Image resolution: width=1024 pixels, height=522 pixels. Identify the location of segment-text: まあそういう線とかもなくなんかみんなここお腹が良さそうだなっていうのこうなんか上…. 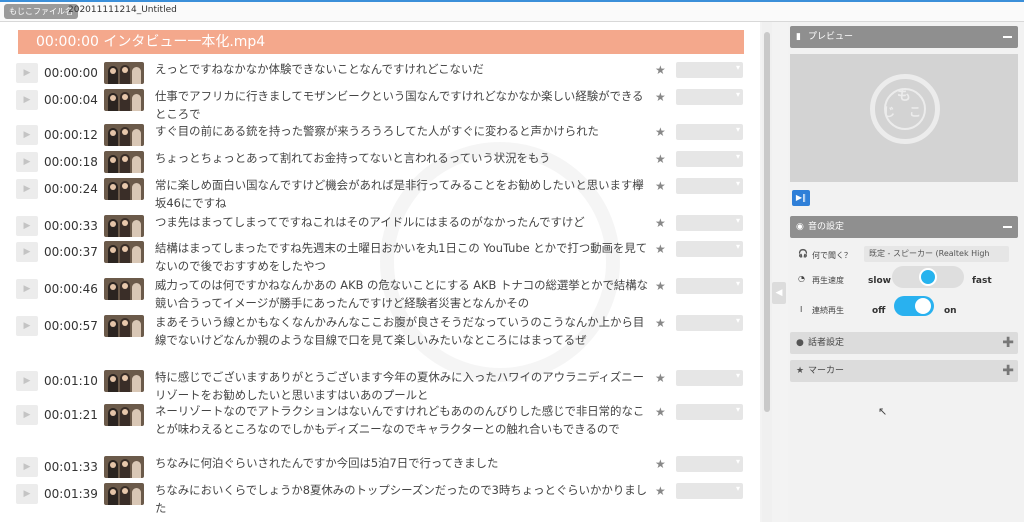
(402, 331).